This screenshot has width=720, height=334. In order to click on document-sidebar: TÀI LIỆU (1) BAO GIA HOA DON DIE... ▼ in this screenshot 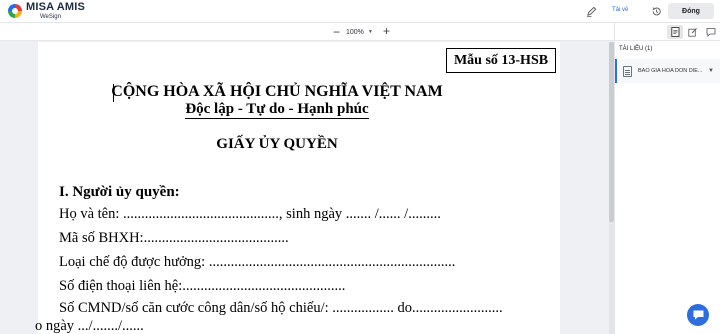, I will do `click(667, 178)`.